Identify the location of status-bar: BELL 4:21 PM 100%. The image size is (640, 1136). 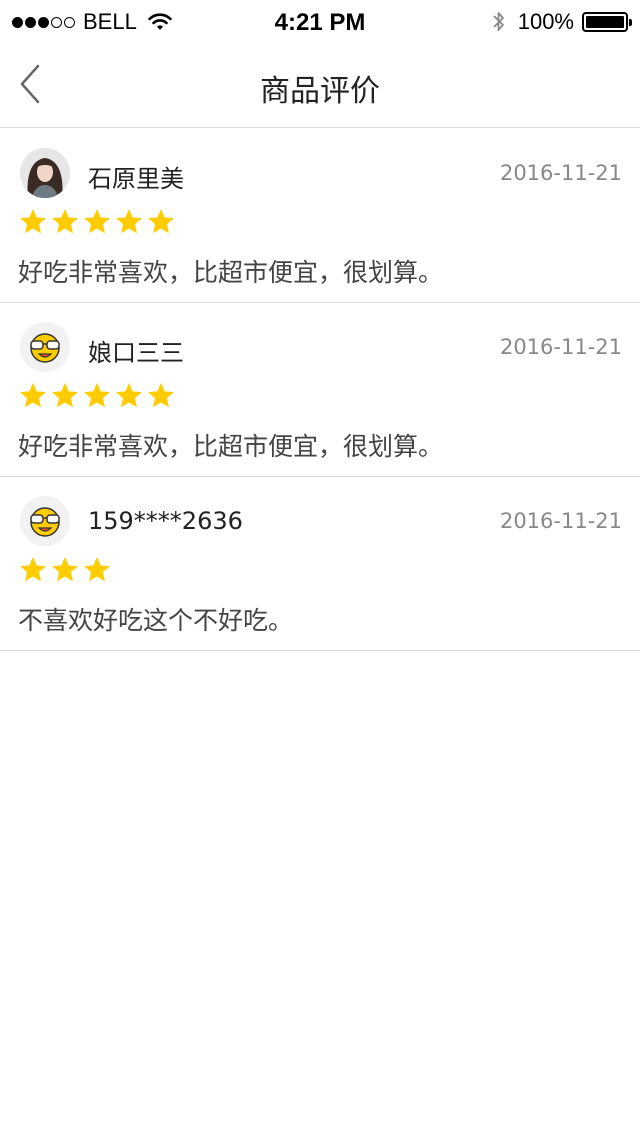
(320, 22).